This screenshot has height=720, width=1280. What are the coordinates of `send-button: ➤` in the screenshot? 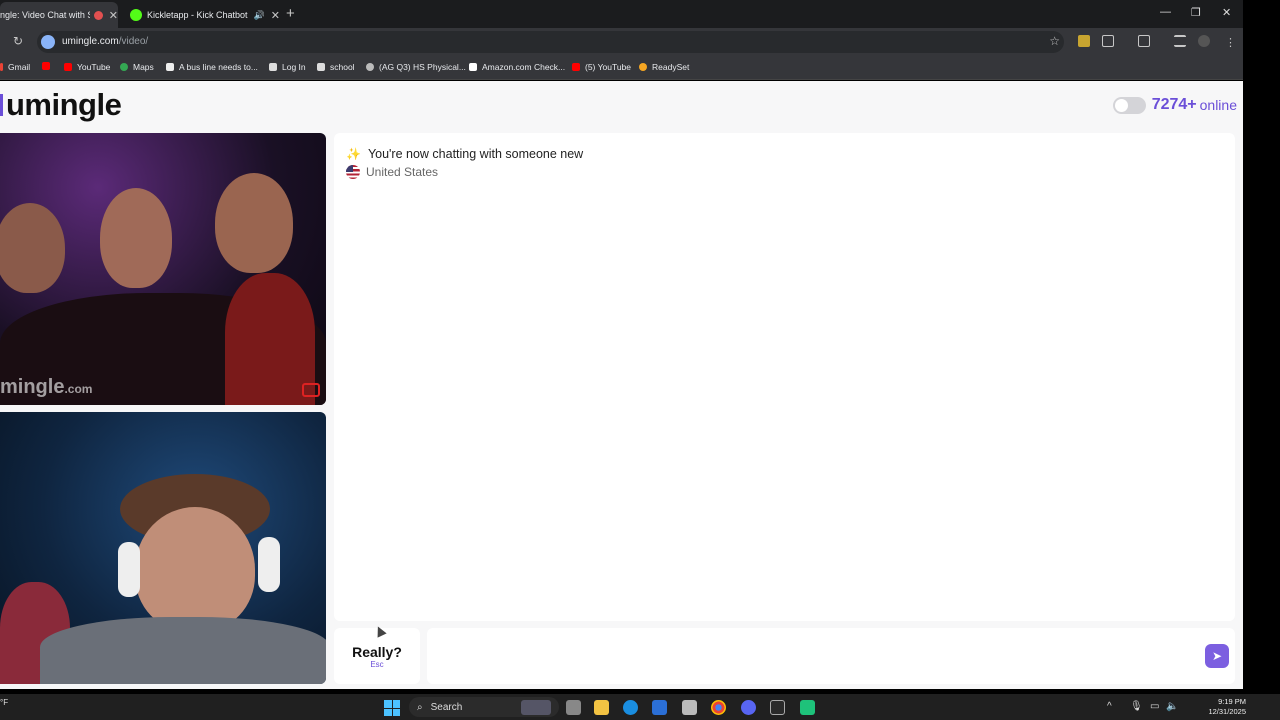 It's located at (1217, 656).